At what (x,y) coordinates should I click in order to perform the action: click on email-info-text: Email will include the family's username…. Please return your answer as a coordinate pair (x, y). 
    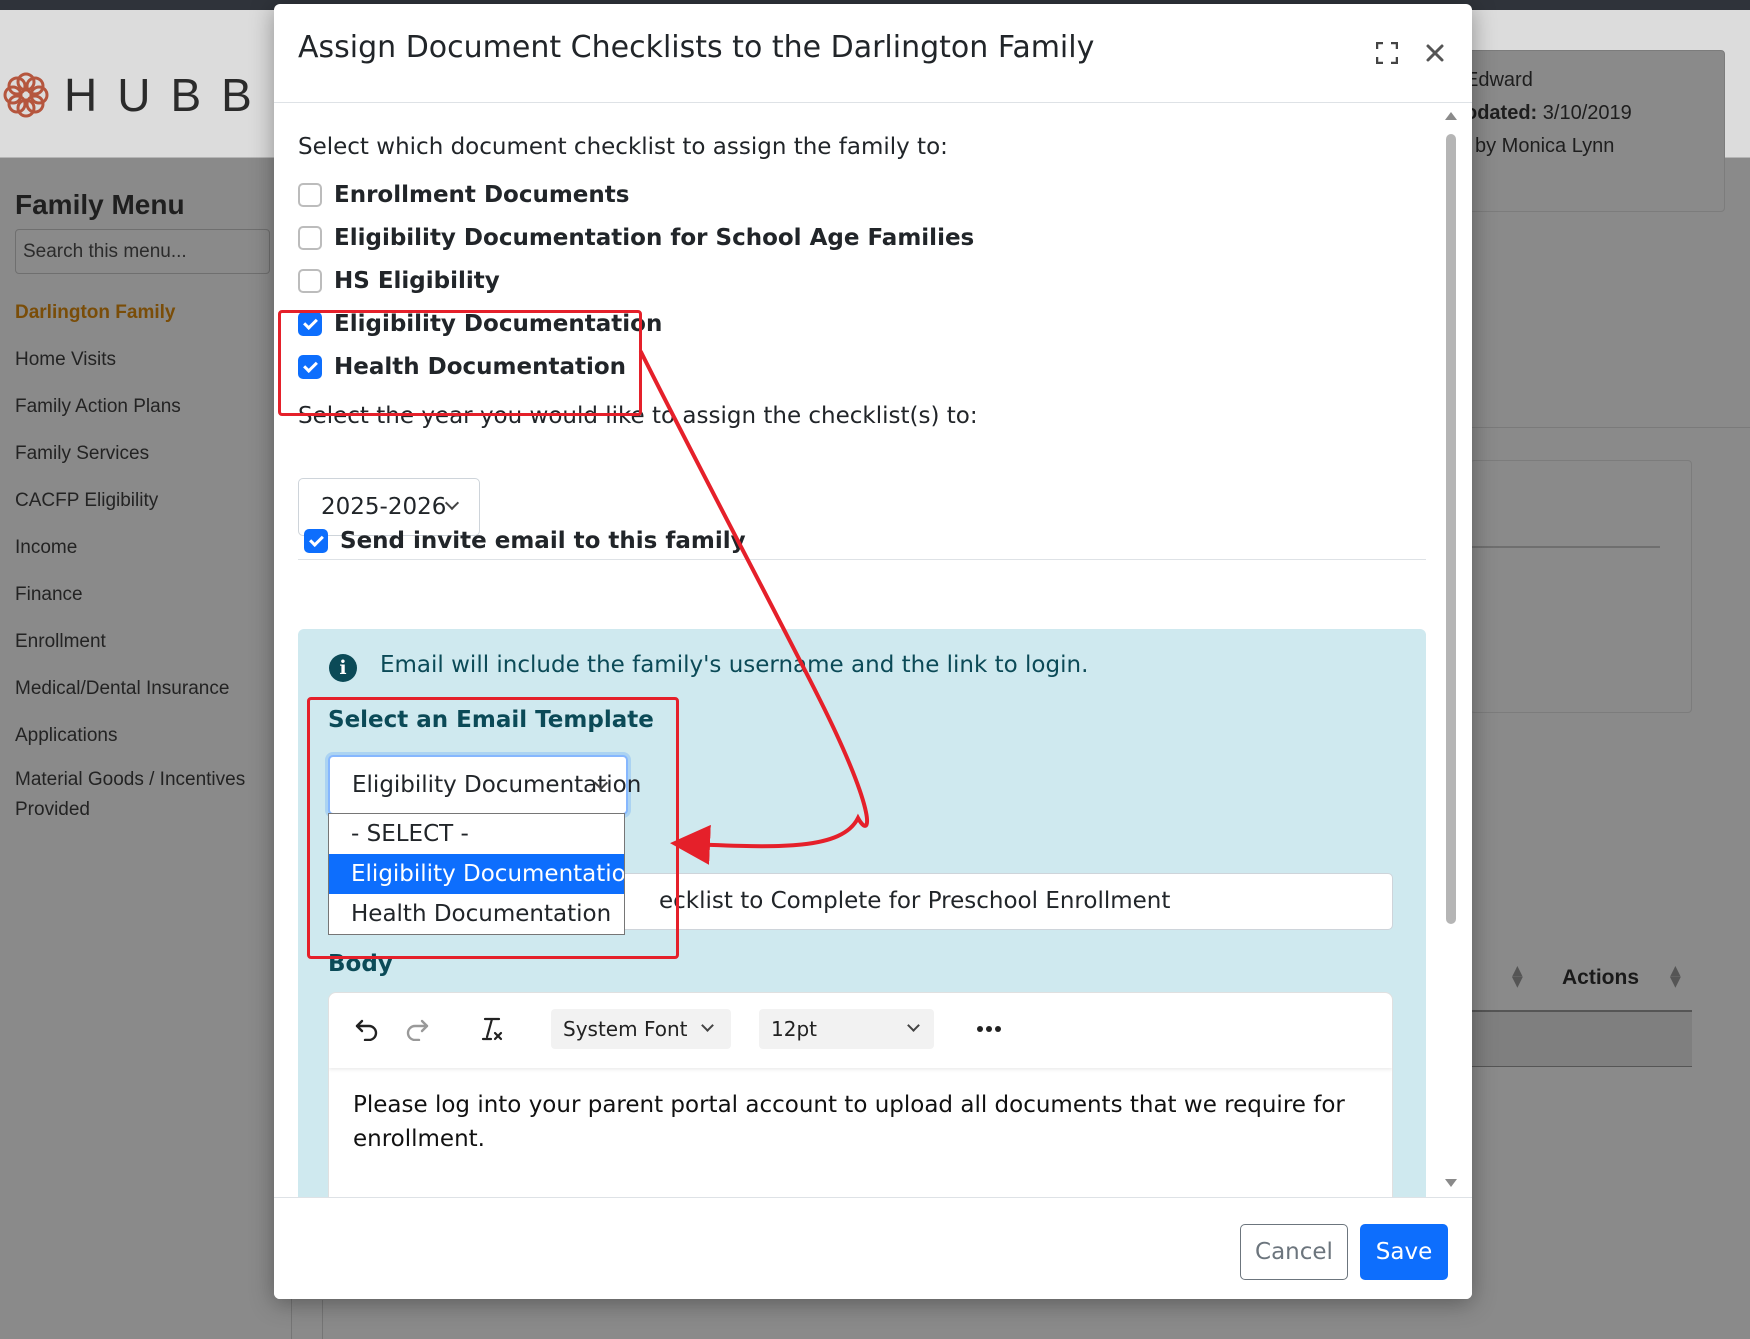
    Looking at the image, I should click on (734, 665).